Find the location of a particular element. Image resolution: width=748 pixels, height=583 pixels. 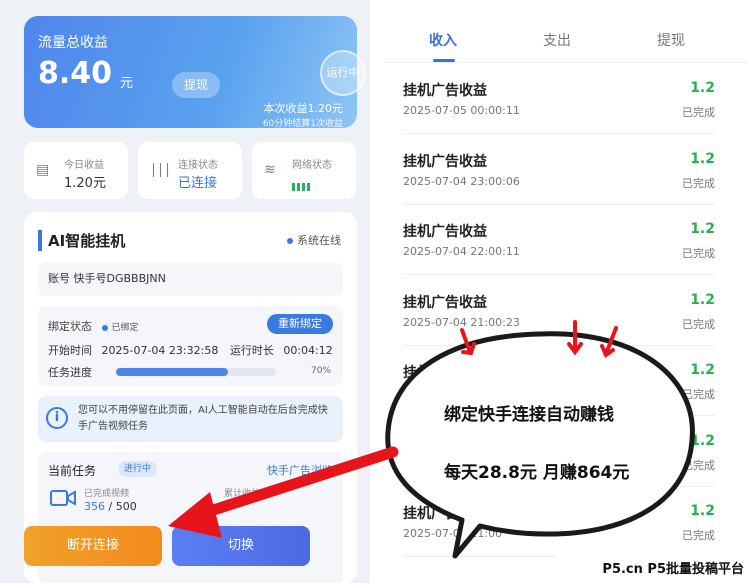

promo-line-2: 每天28.8元 月赚864元 is located at coordinates (537, 473).